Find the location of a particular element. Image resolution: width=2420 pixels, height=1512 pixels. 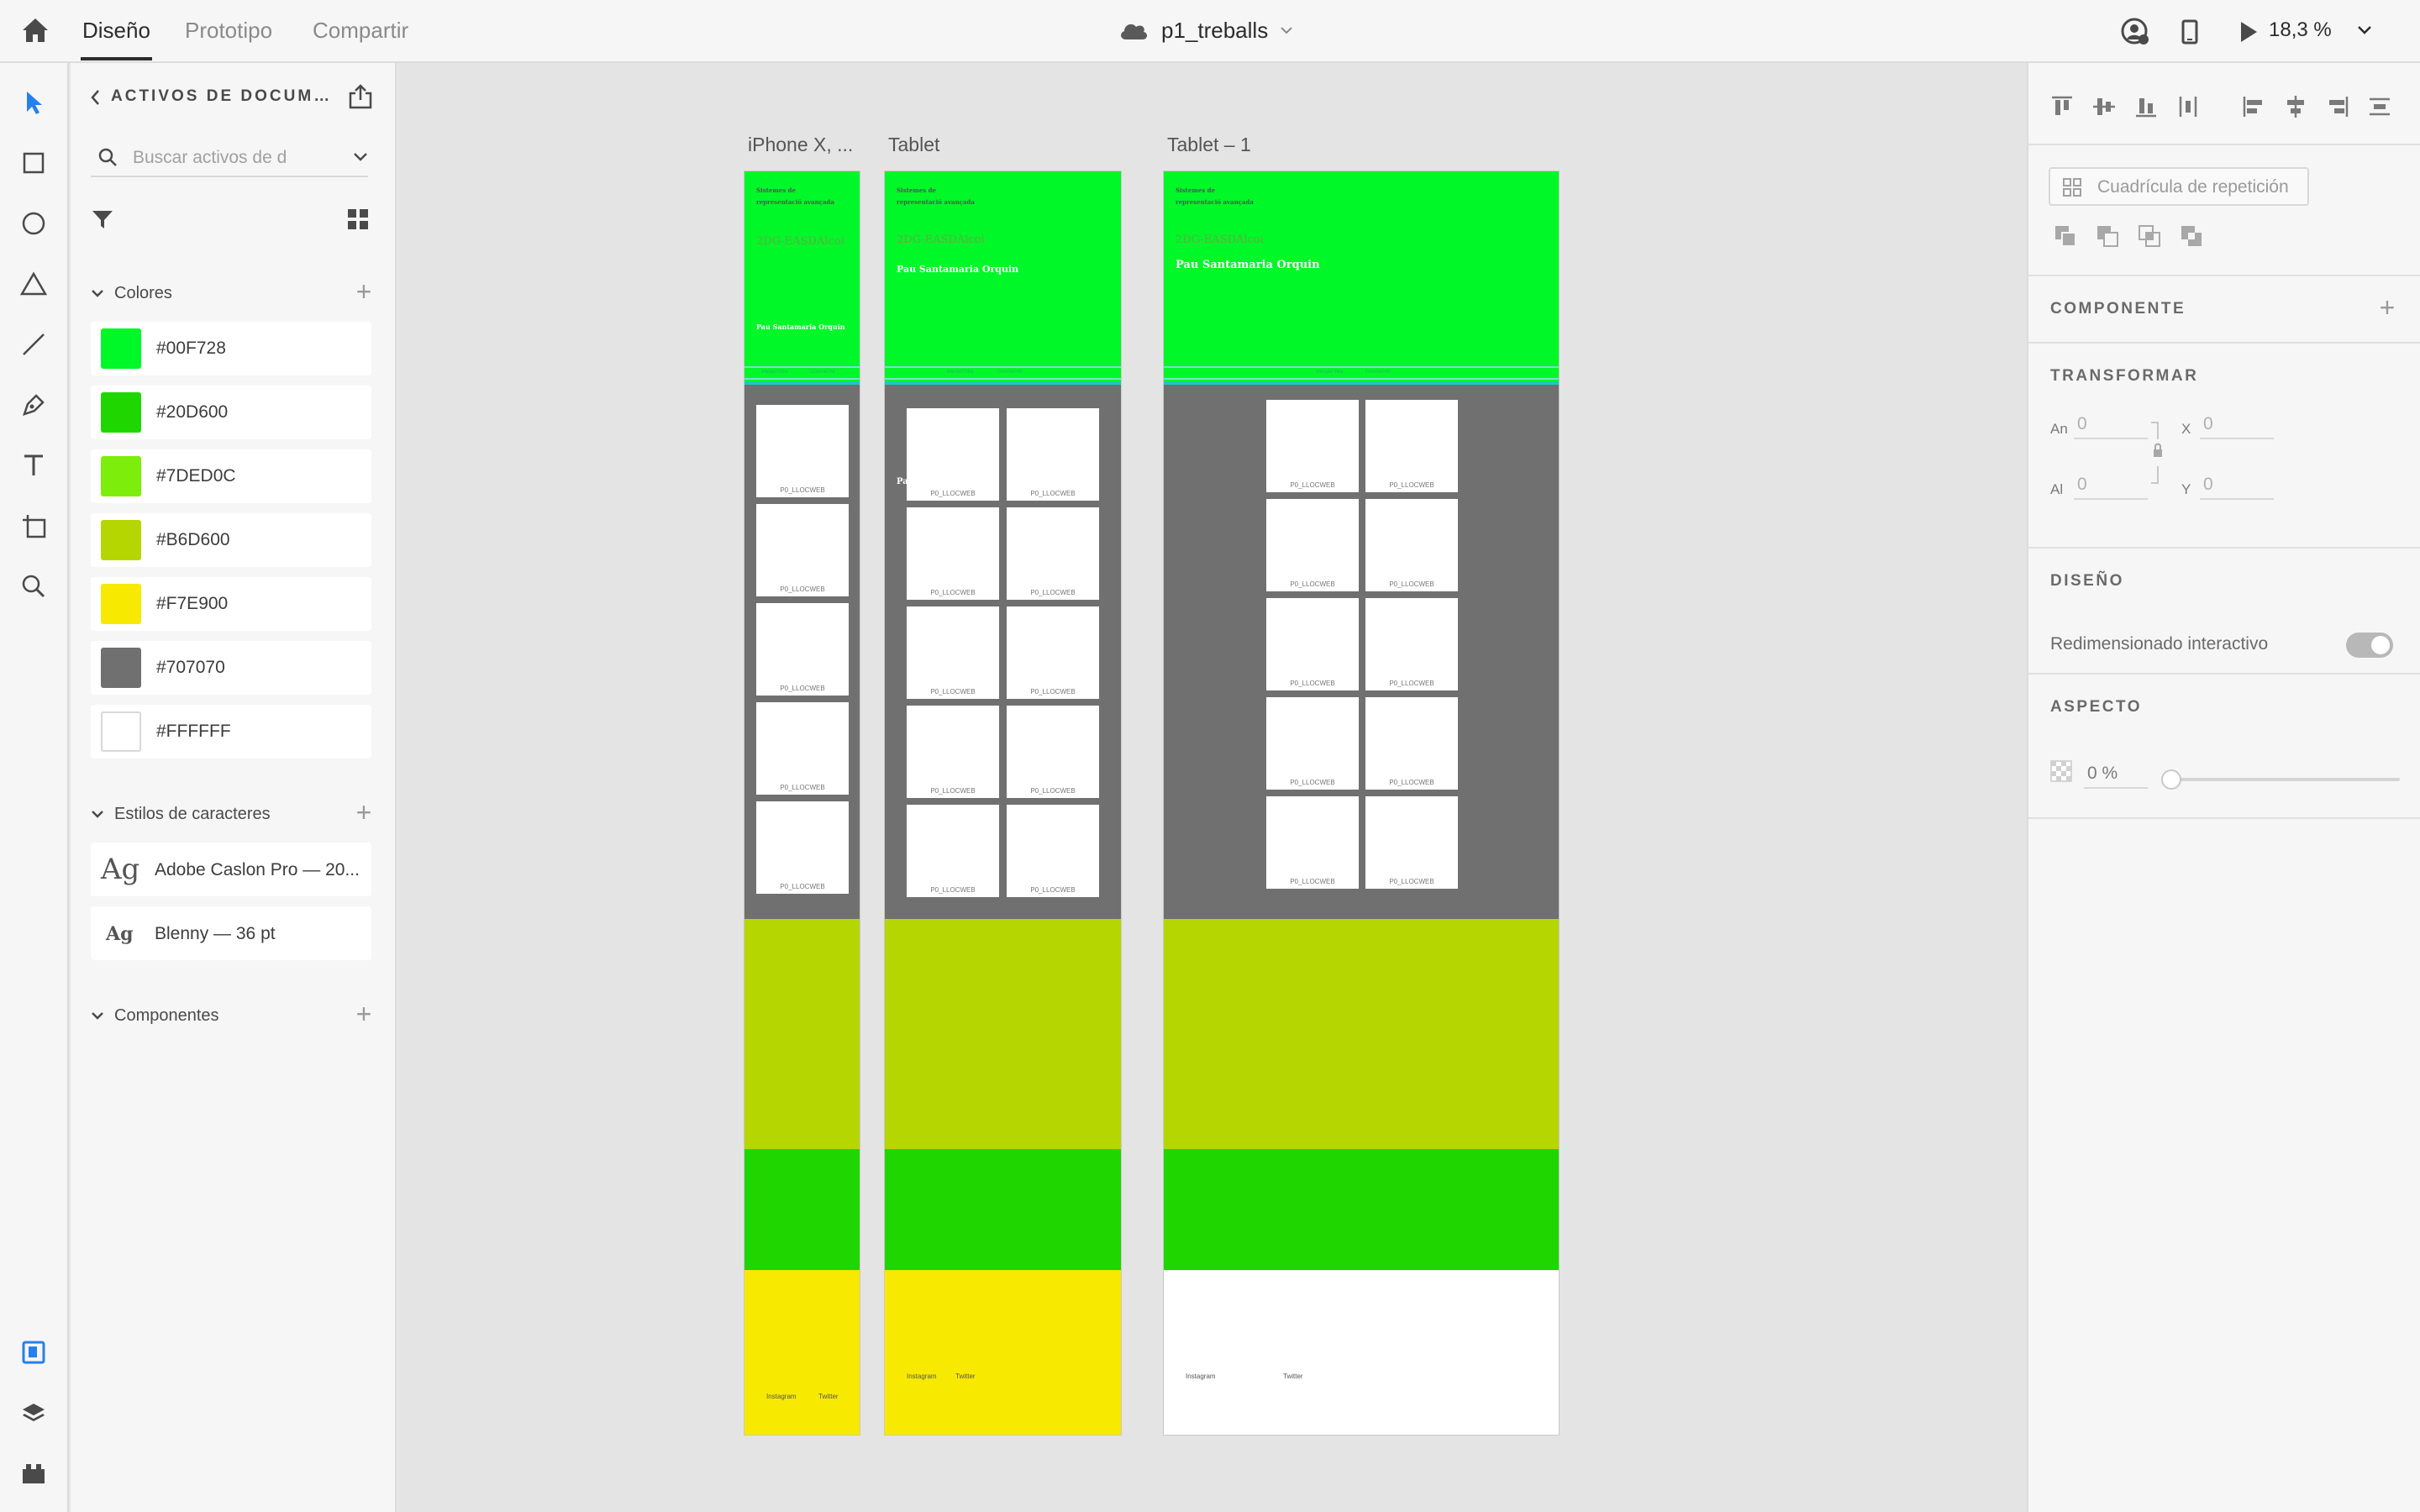

document-title-menu: p1_treballs is located at coordinates (1205, 30).